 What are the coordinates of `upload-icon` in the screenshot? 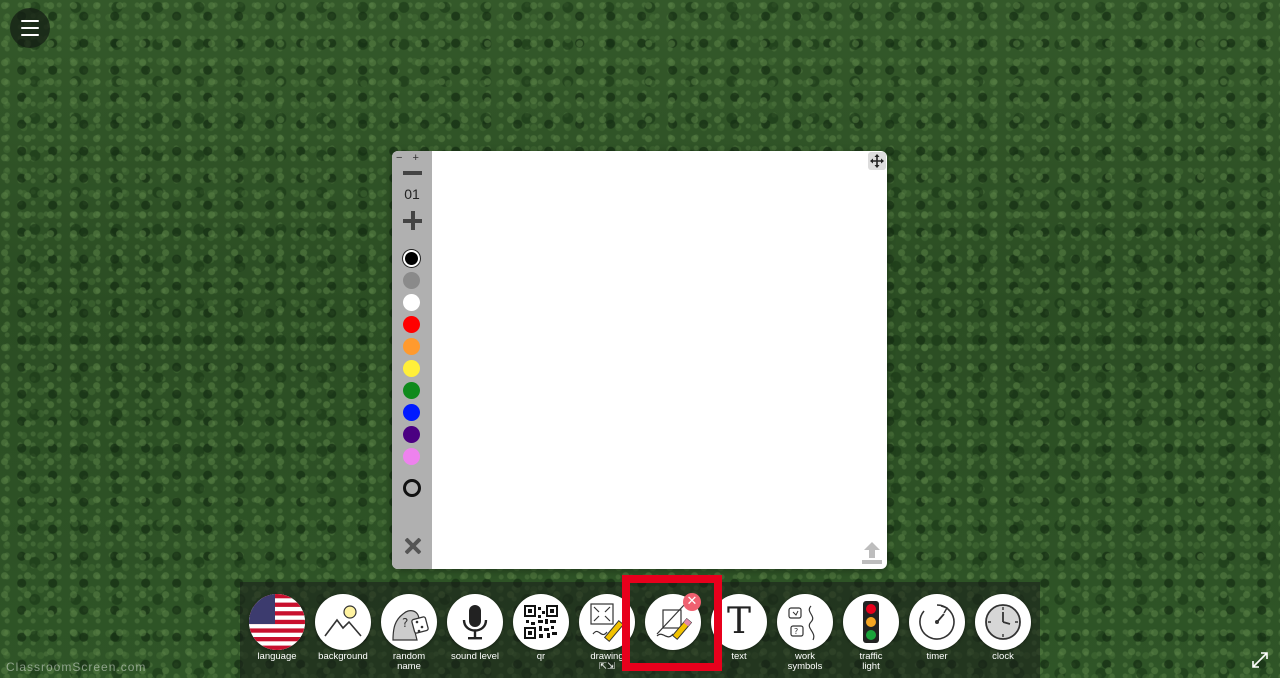 It's located at (872, 553).